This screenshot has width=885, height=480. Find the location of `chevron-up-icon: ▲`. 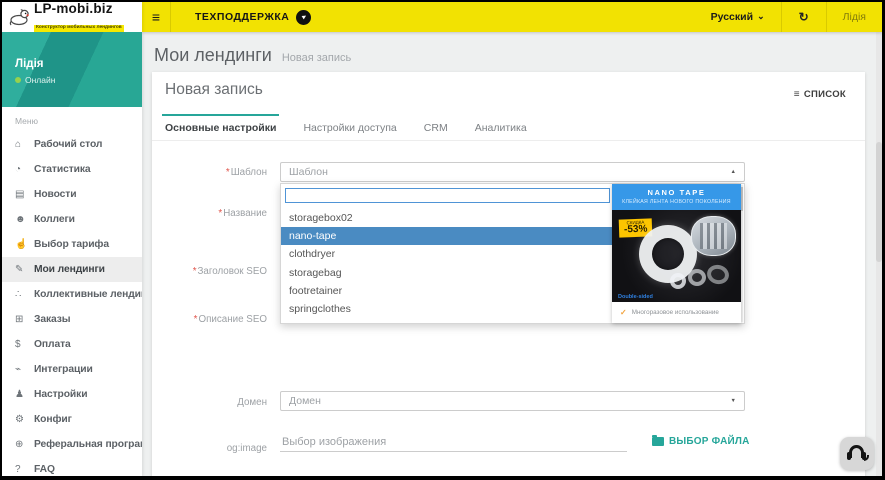

chevron-up-icon: ▲ is located at coordinates (733, 172).